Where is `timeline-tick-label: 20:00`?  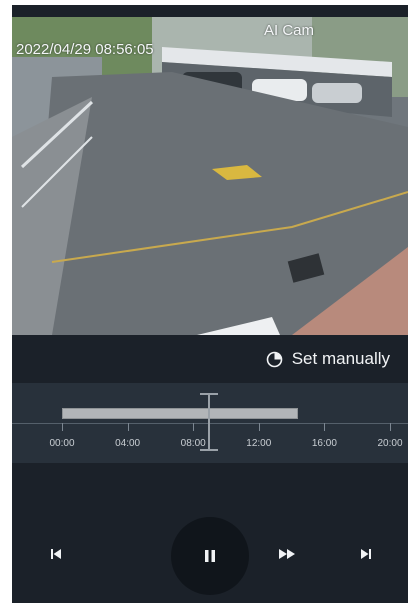 timeline-tick-label: 20:00 is located at coordinates (390, 443).